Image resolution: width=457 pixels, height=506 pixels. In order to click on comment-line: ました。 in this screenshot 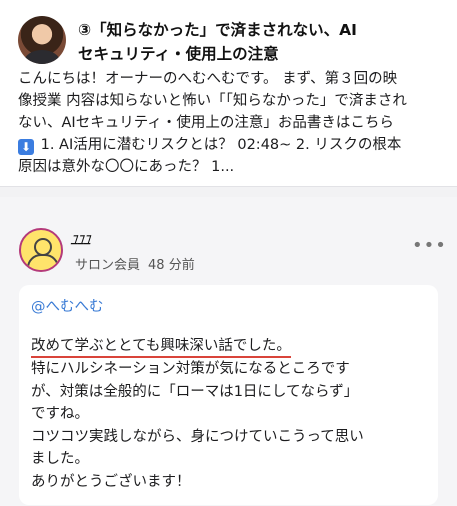, I will do `click(60, 459)`.